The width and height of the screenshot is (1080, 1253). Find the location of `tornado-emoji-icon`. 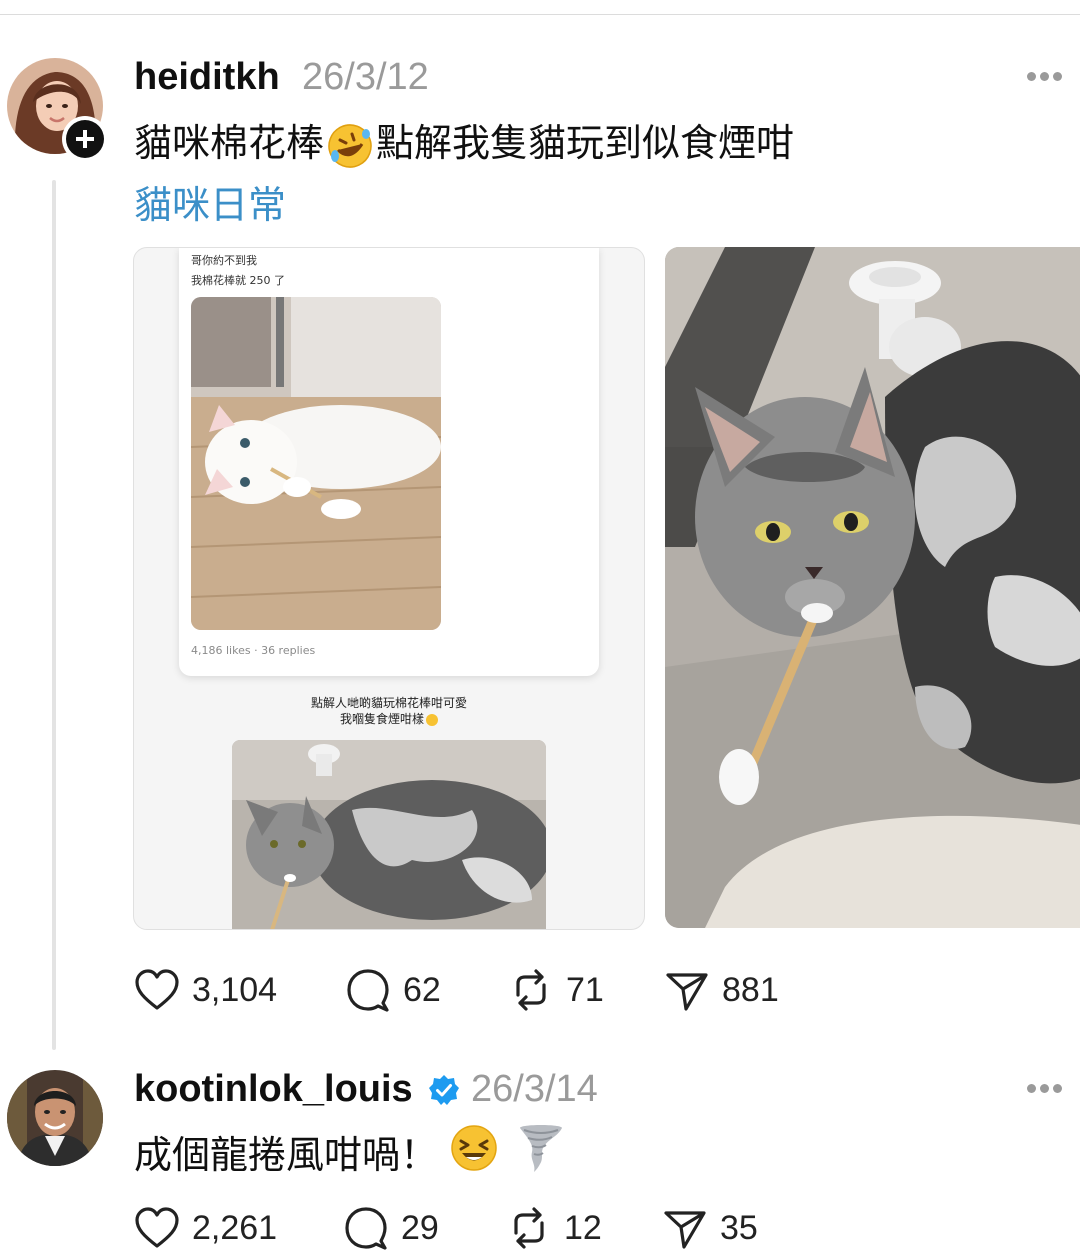

tornado-emoji-icon is located at coordinates (541, 1148).